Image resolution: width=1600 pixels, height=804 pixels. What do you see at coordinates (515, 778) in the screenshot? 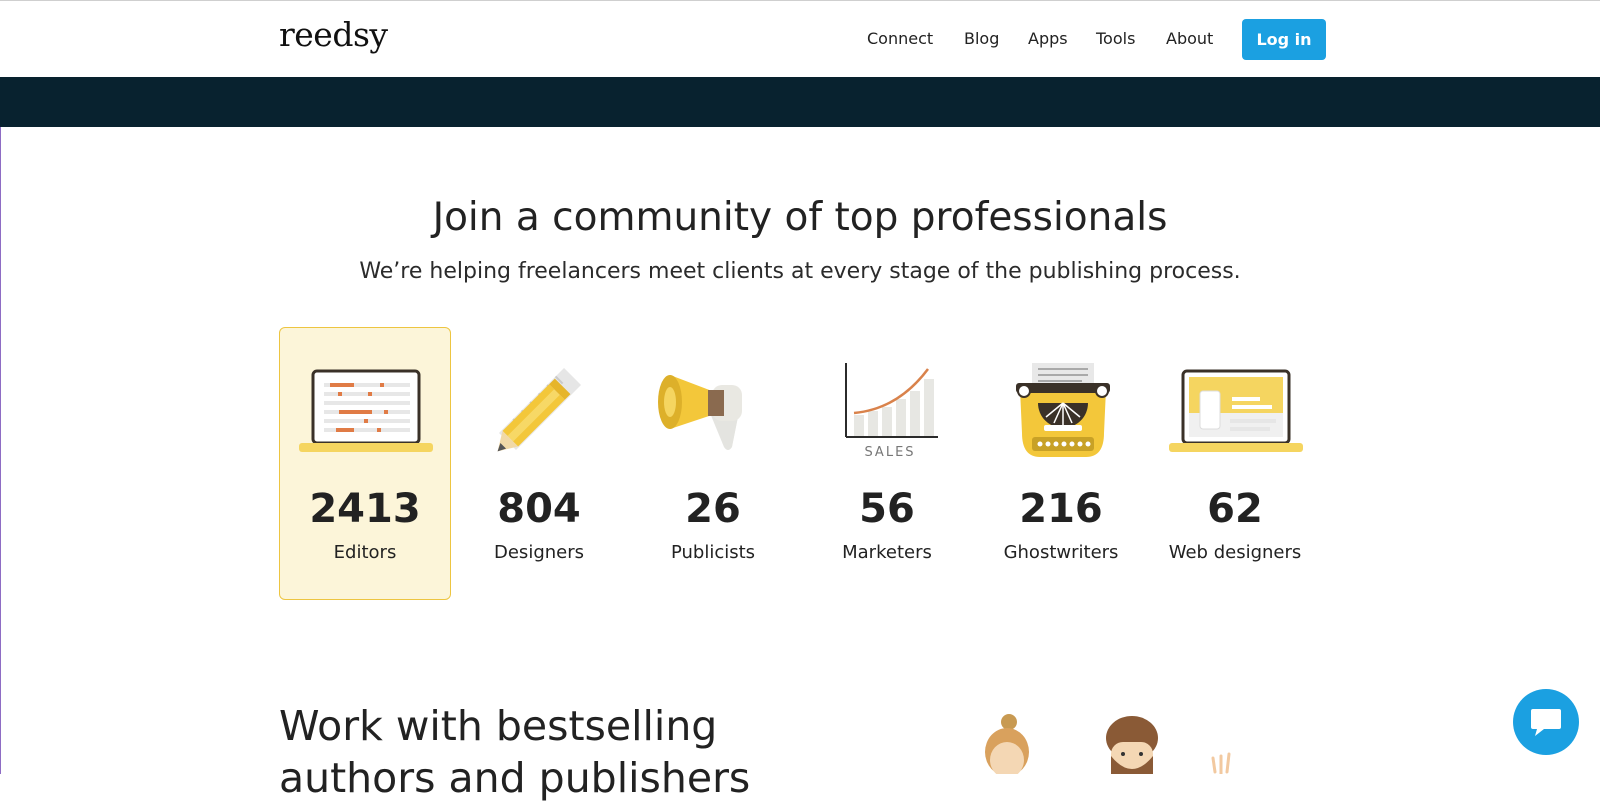
I see `work-title-line2: authors and publishers` at bounding box center [515, 778].